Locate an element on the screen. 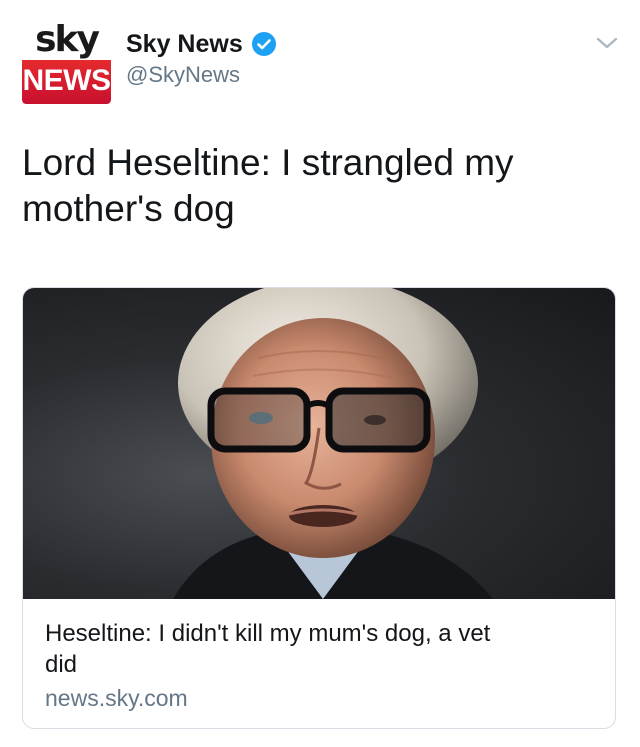  card-domain: news.sky.com is located at coordinates (116, 698).